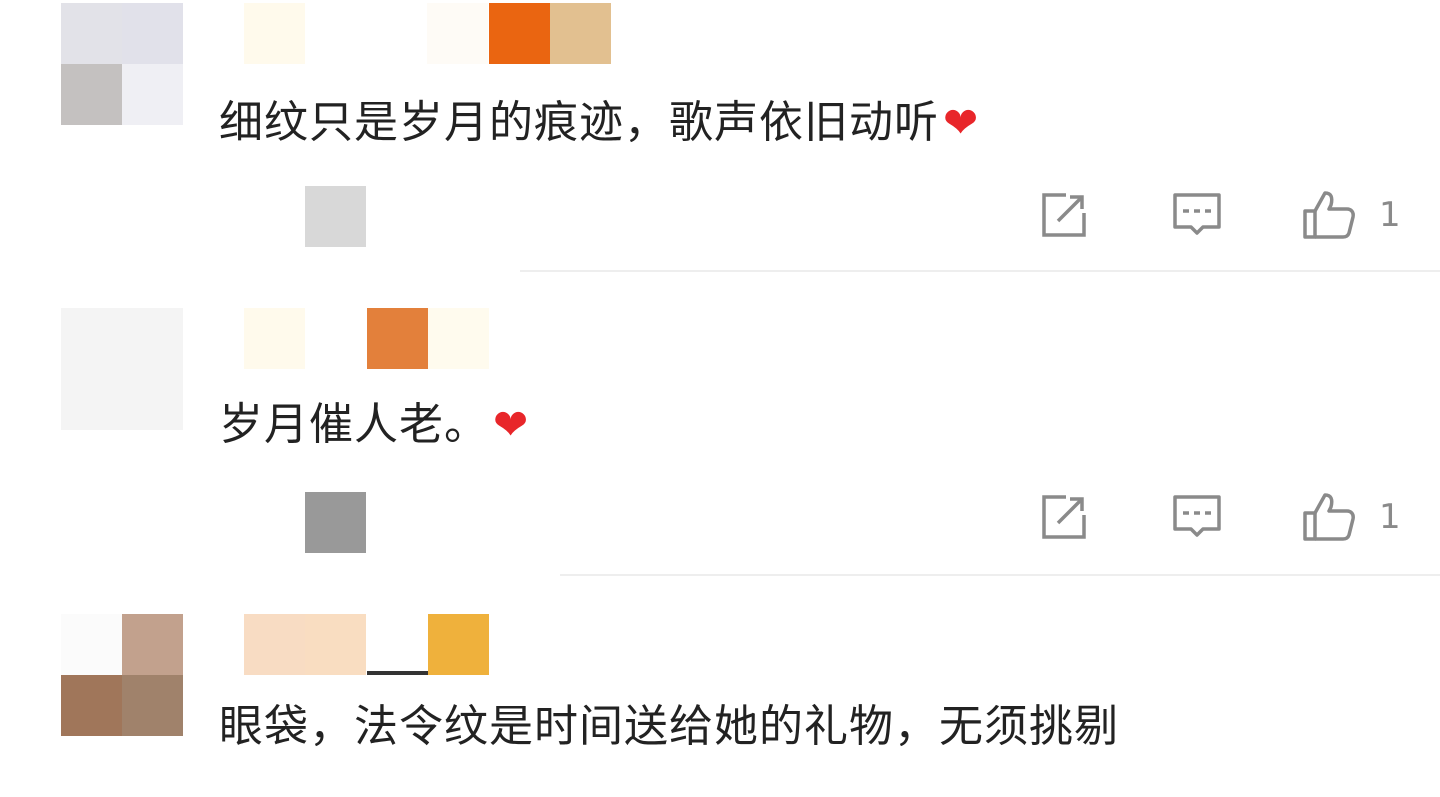  I want to click on comment-text: 岁月催人老。❤, so click(374, 425).